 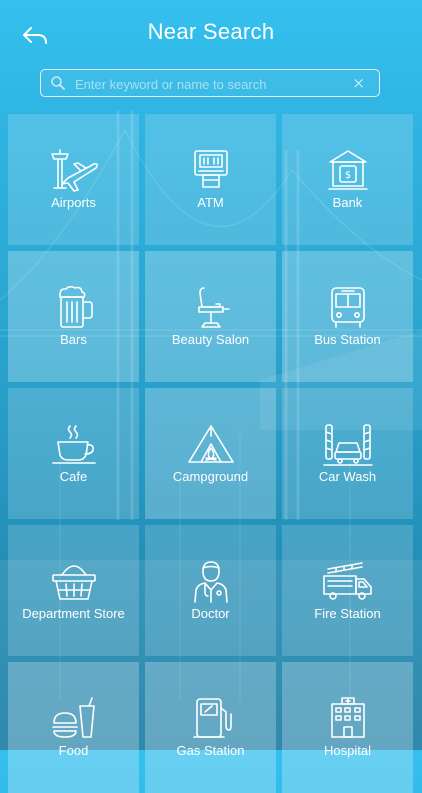 What do you see at coordinates (347, 339) in the screenshot?
I see `category-label: Bus Station` at bounding box center [347, 339].